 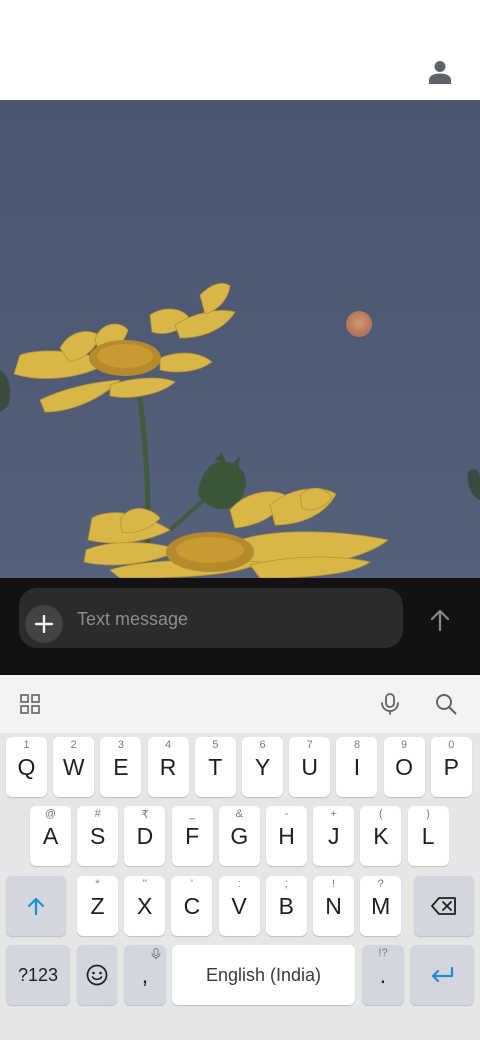 I want to click on key-j: + J, so click(x=334, y=836).